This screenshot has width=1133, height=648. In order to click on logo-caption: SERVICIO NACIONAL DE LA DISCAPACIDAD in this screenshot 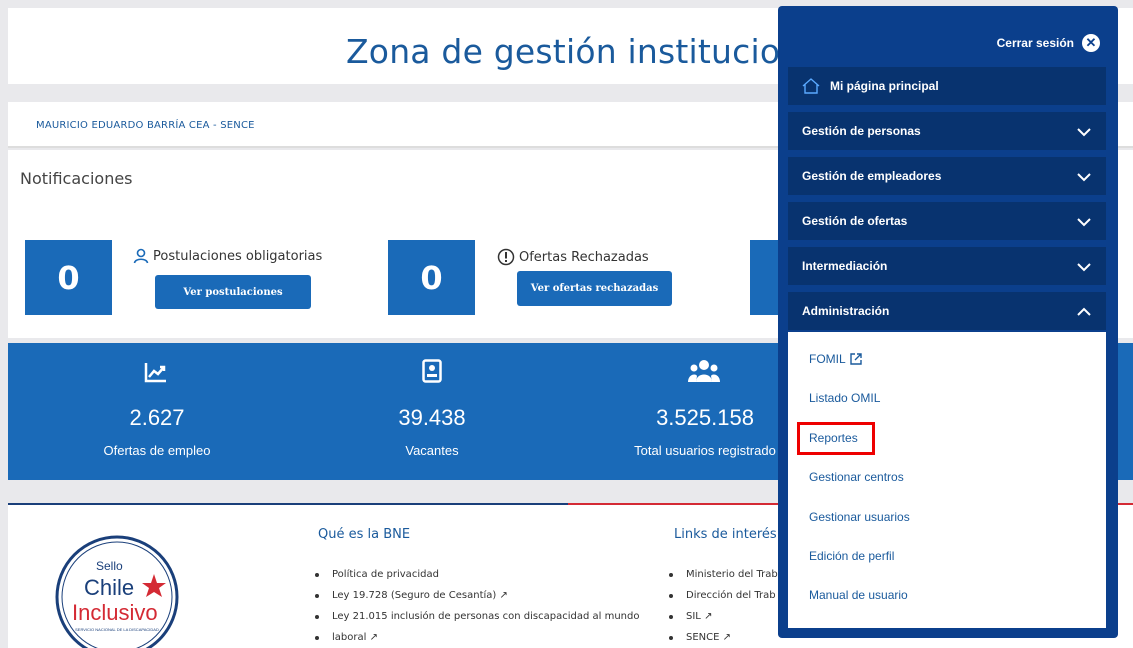, I will do `click(117, 629)`.